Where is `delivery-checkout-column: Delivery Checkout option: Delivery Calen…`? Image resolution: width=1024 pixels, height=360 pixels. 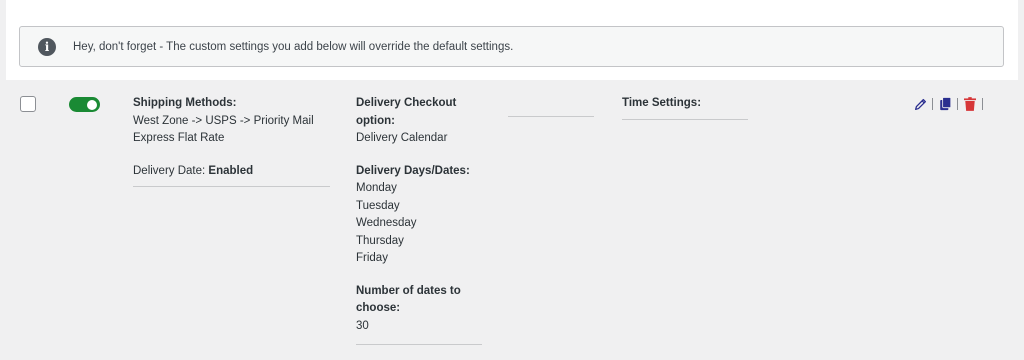 delivery-checkout-column: Delivery Checkout option: Delivery Calen… is located at coordinates (421, 215).